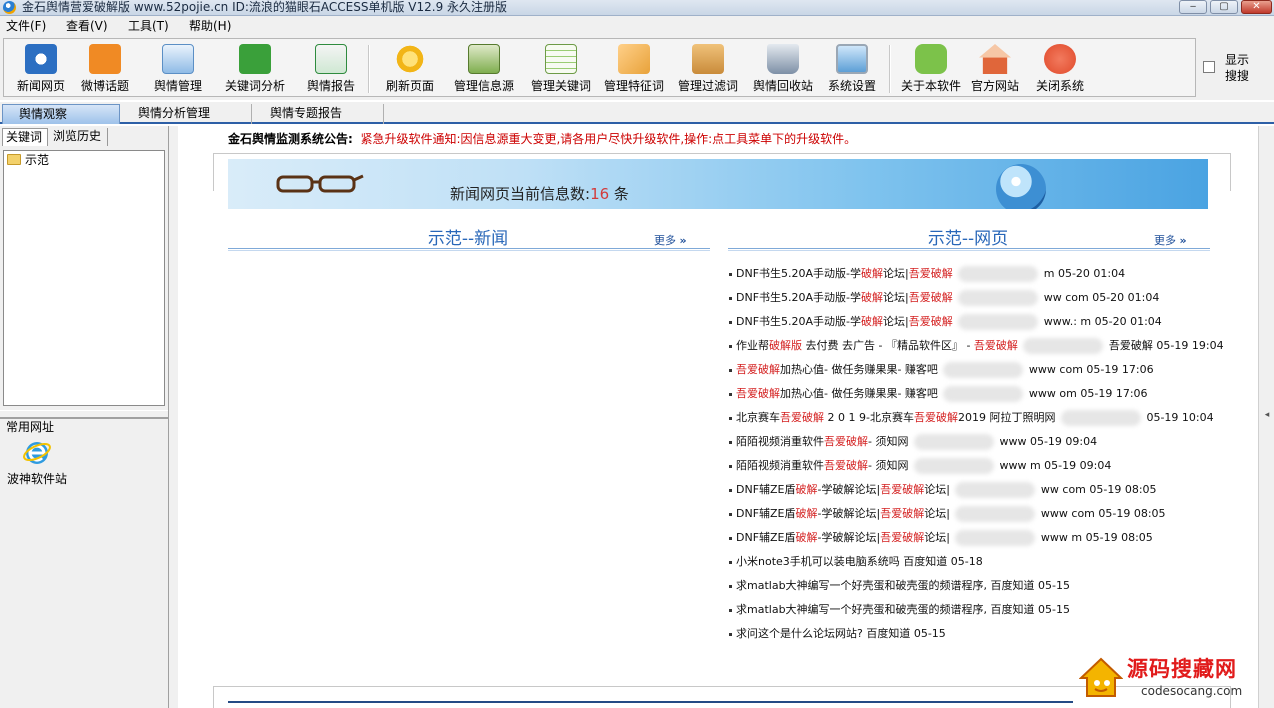 This screenshot has width=1274, height=708. What do you see at coordinates (1101, 513) in the screenshot?
I see `item-source-time: www com 05-19 08:05` at bounding box center [1101, 513].